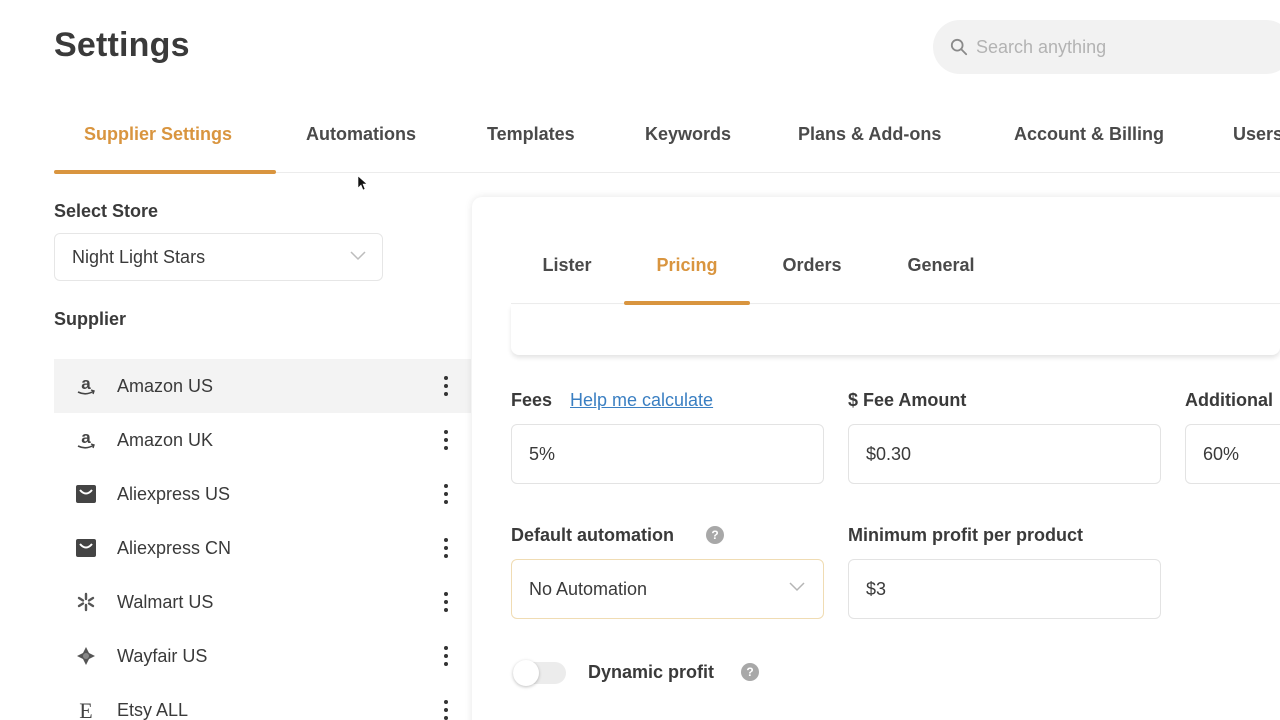 The width and height of the screenshot is (1280, 720). Describe the element at coordinates (542, 453) in the screenshot. I see `fees-value: 5%` at that location.